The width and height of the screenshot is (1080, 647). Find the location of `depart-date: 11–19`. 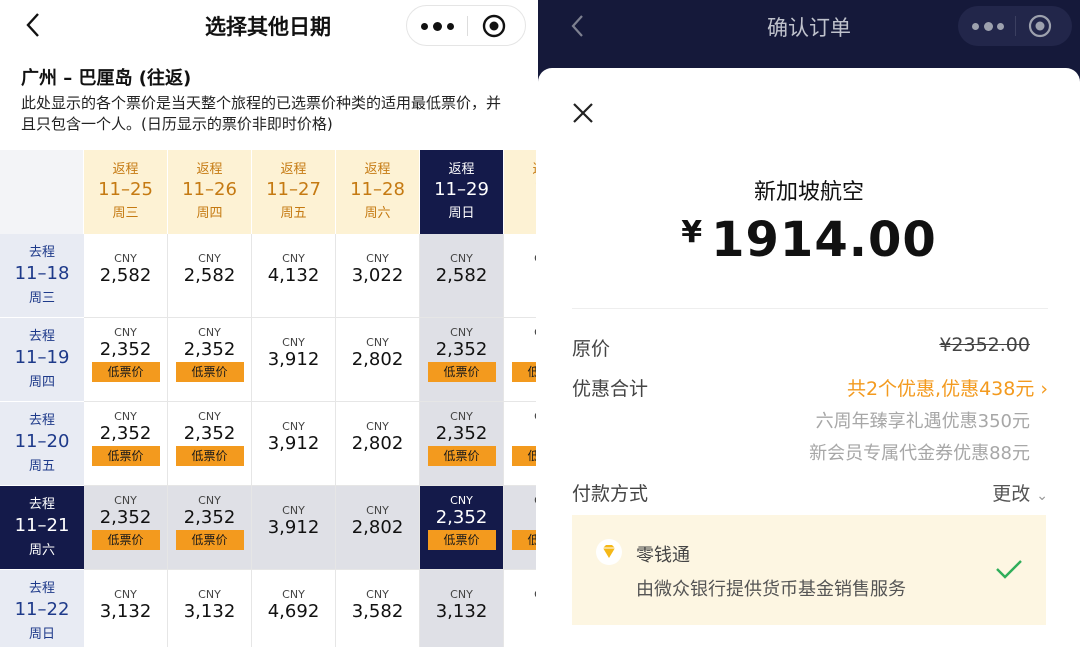

depart-date: 11–19 is located at coordinates (42, 357).